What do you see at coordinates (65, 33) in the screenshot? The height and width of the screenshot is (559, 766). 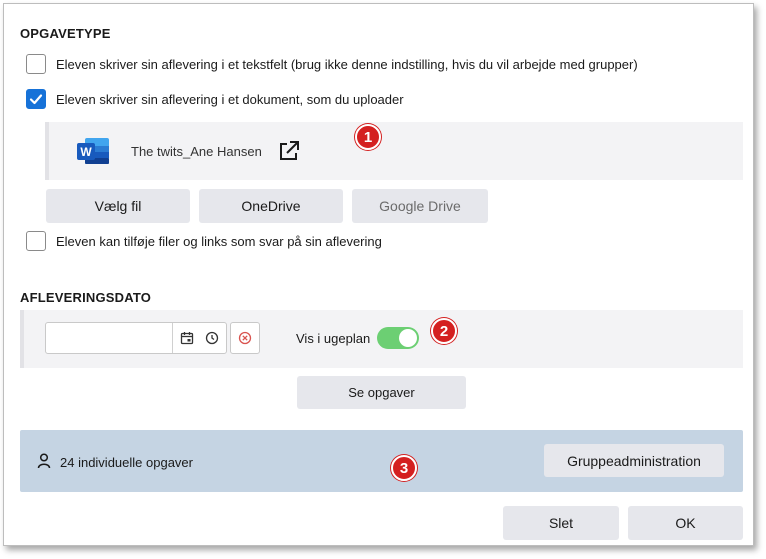 I see `task-type-title: OPGAVETYPE` at bounding box center [65, 33].